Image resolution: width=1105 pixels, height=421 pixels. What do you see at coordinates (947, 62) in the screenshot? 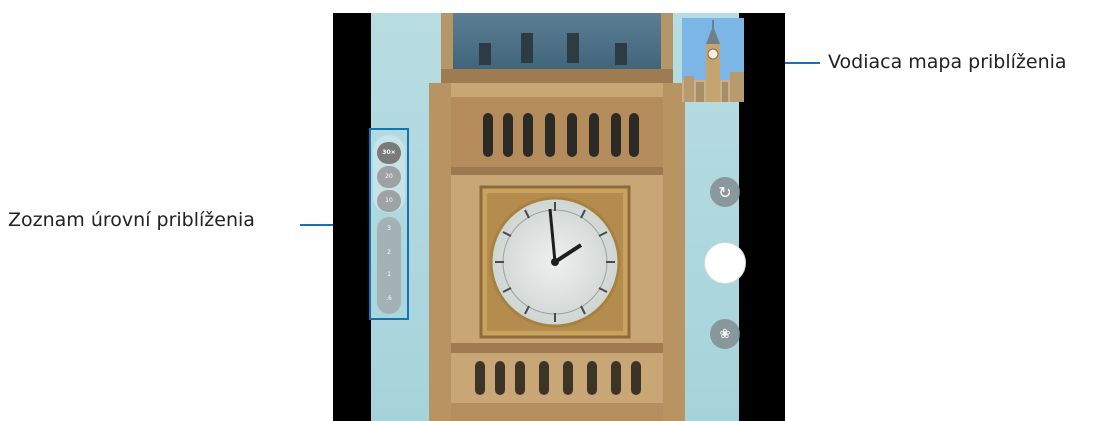
I see `zoom-map-callout-label: Vodiaca mapa priblíženia` at bounding box center [947, 62].